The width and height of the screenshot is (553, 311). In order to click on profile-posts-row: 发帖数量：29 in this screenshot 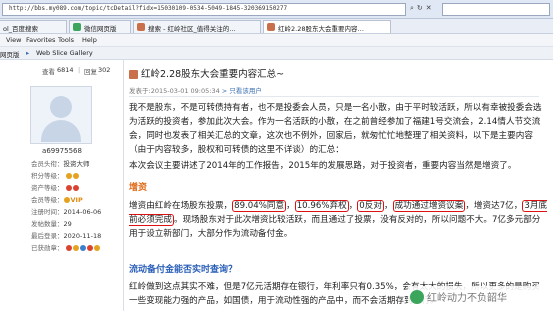, I will do `click(51, 223)`.